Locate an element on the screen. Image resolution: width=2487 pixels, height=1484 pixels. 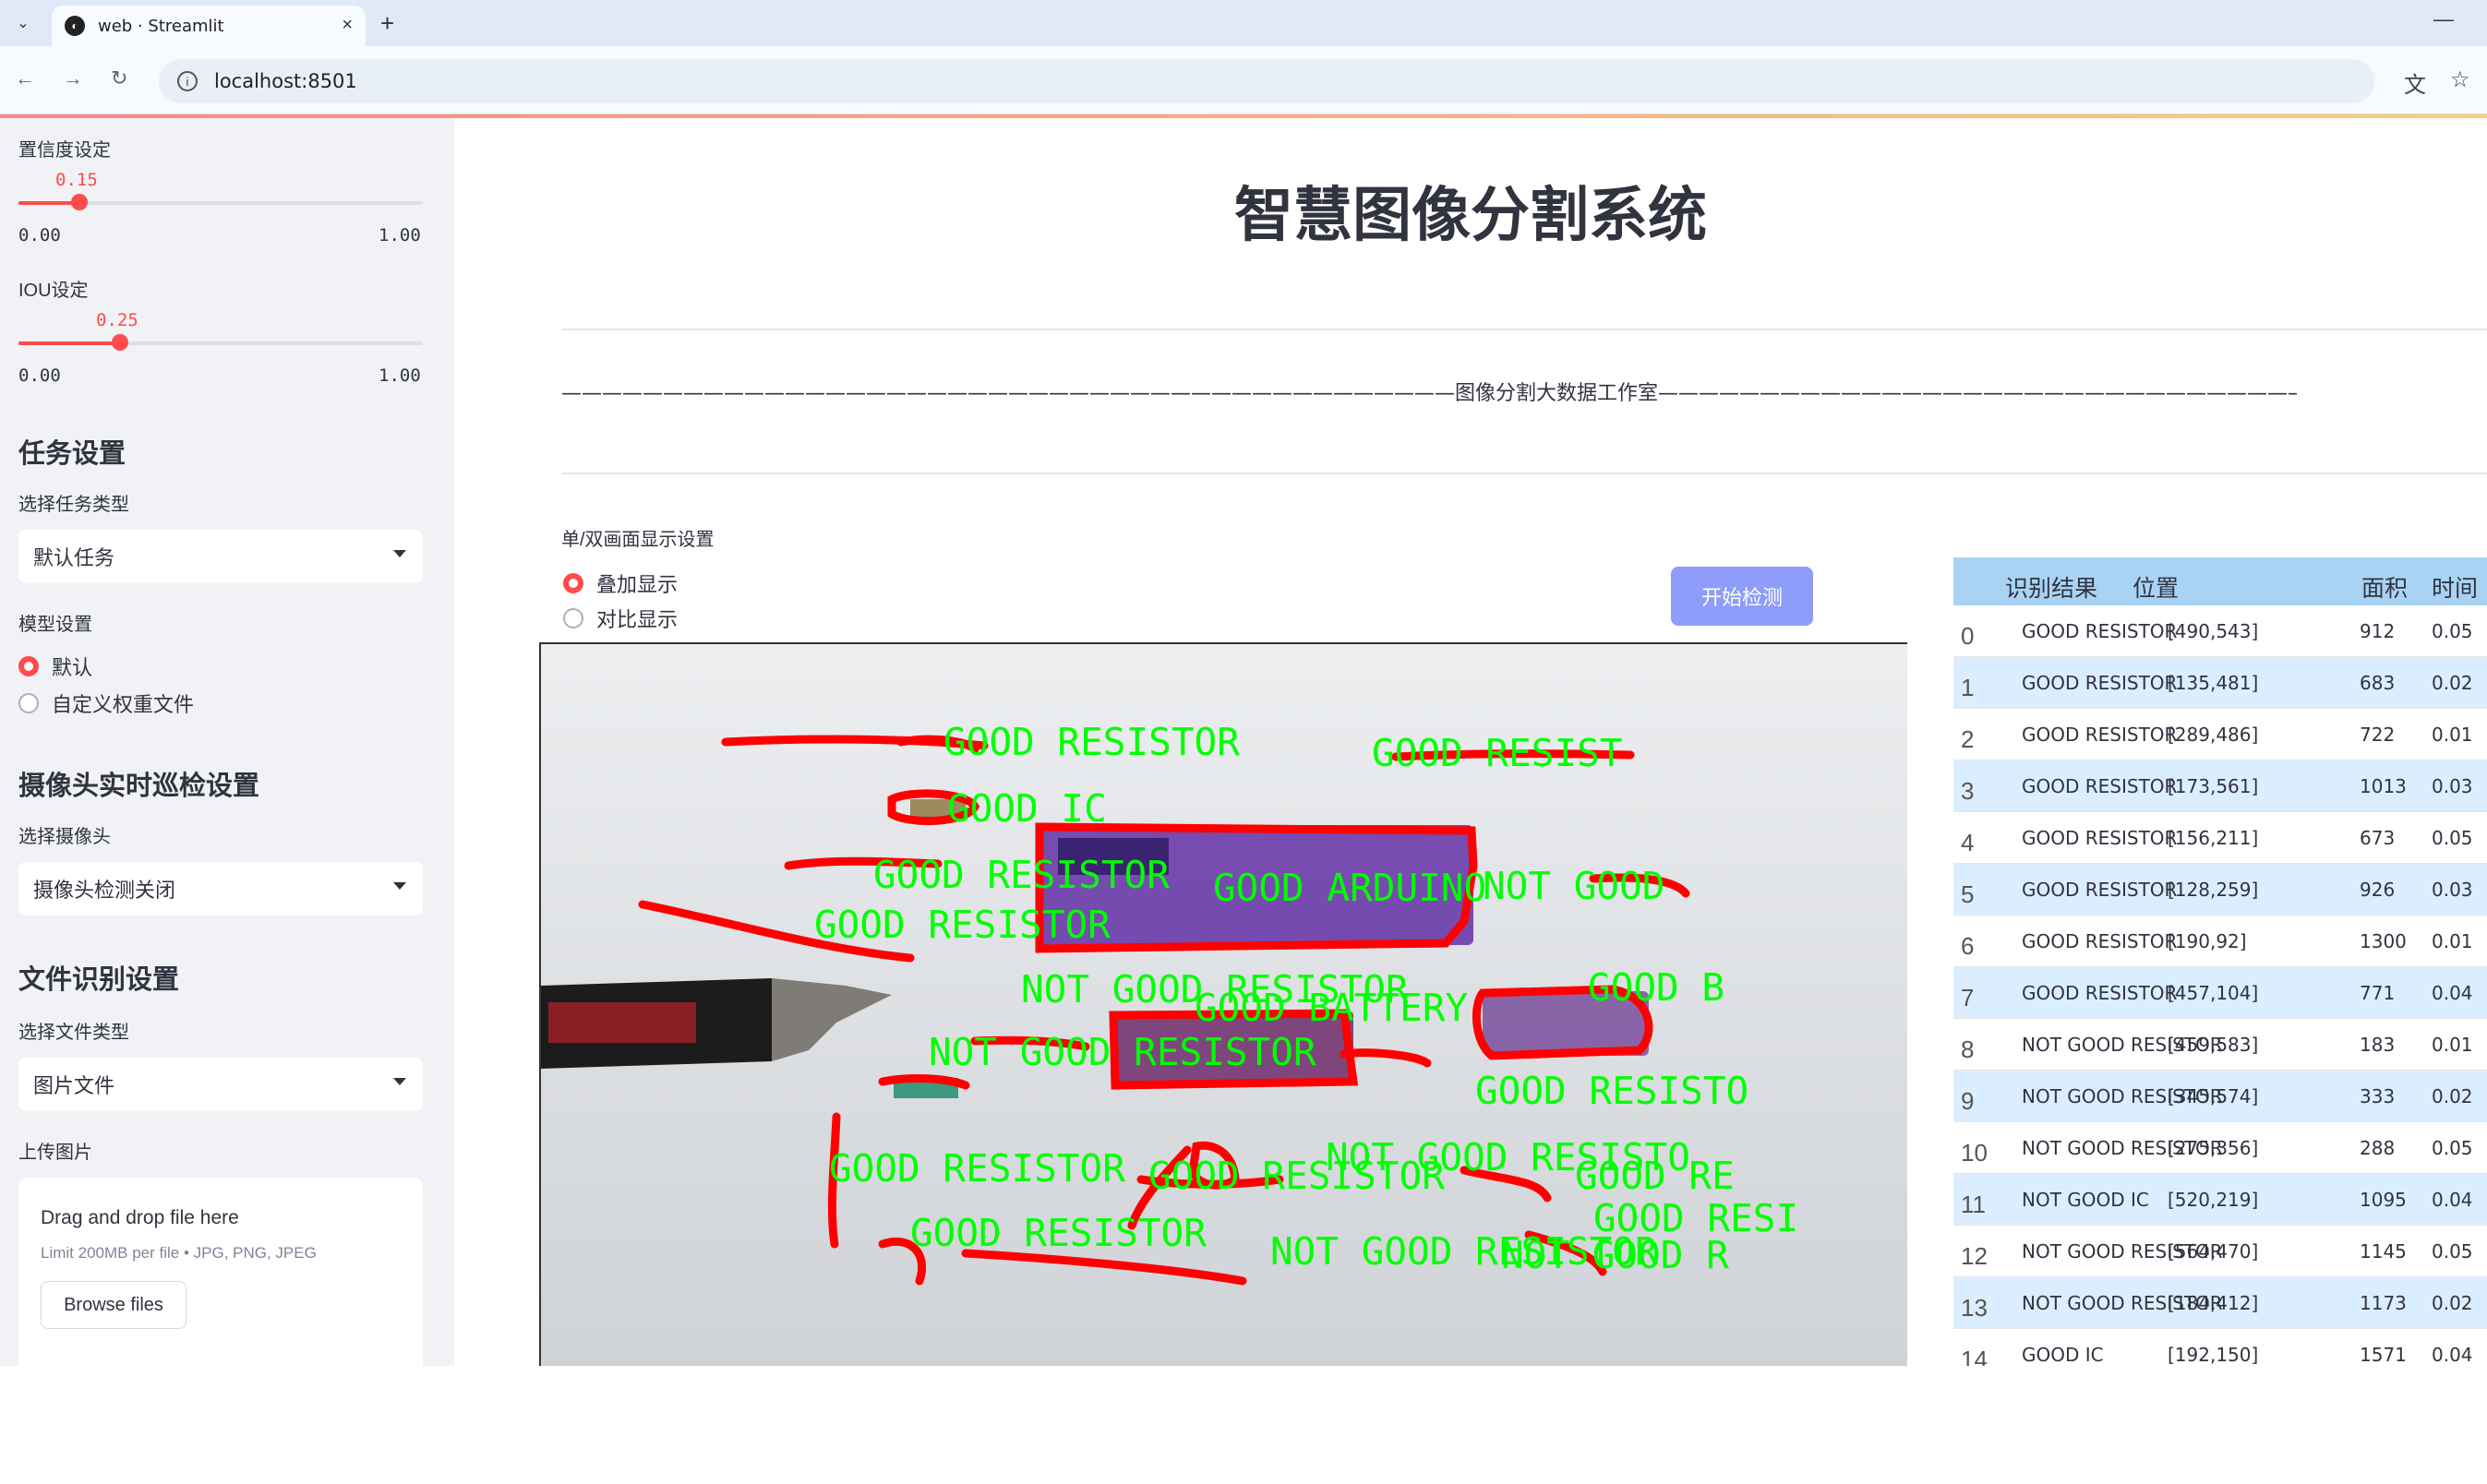
model-option-default: 默认 is located at coordinates (55, 666).